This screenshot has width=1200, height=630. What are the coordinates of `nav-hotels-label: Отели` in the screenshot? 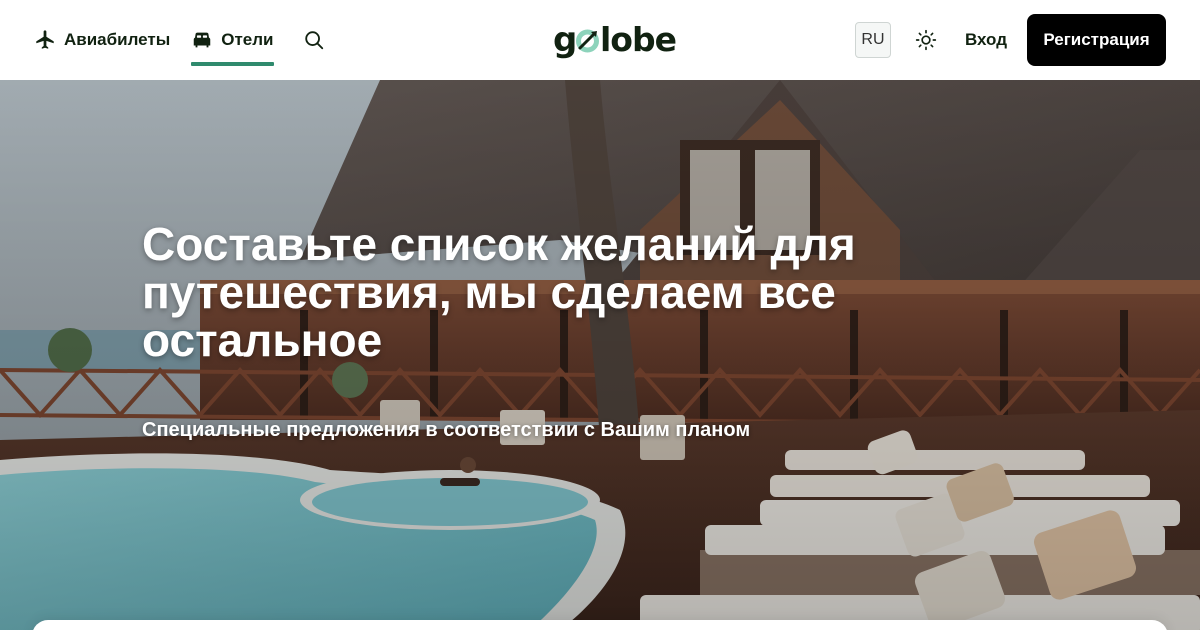 It's located at (247, 39).